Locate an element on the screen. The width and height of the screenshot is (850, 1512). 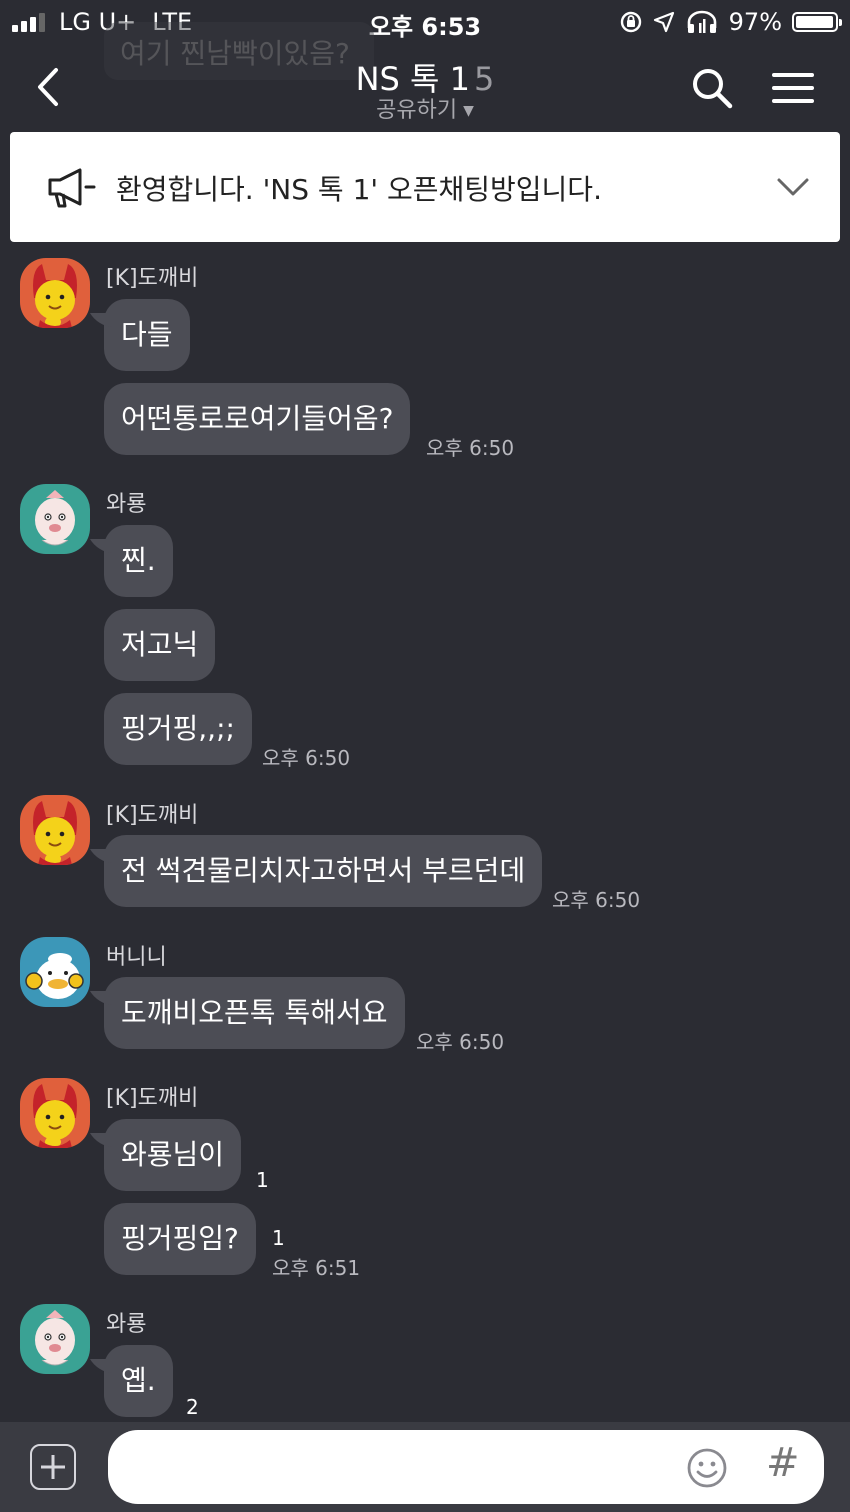
message-bubble: 저고닉 is located at coordinates (160, 645).